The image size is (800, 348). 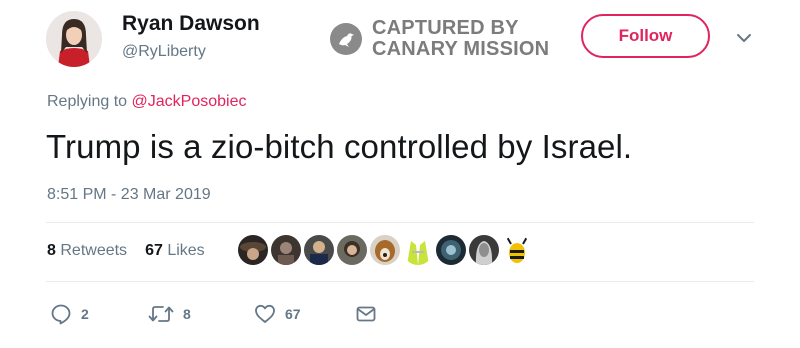 What do you see at coordinates (161, 314) in the screenshot?
I see `retweet-icon` at bounding box center [161, 314].